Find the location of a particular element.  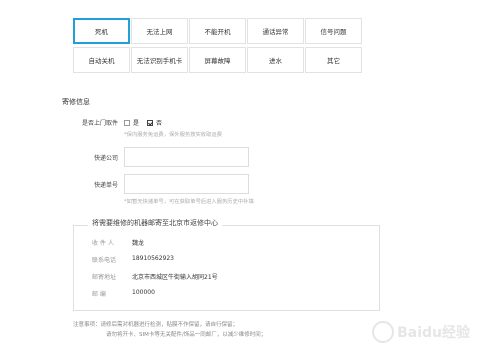

courier-input is located at coordinates (186, 157).